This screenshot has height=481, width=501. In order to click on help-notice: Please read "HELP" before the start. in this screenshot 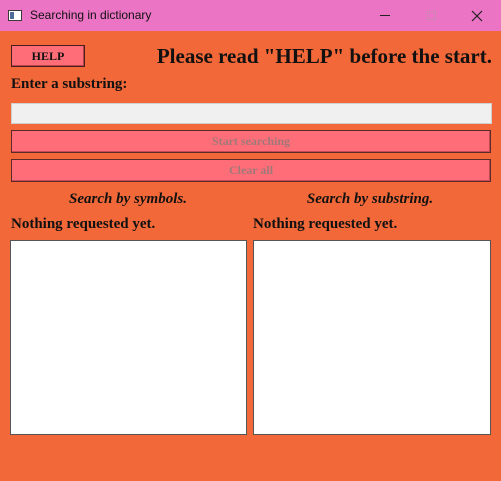, I will do `click(324, 56)`.